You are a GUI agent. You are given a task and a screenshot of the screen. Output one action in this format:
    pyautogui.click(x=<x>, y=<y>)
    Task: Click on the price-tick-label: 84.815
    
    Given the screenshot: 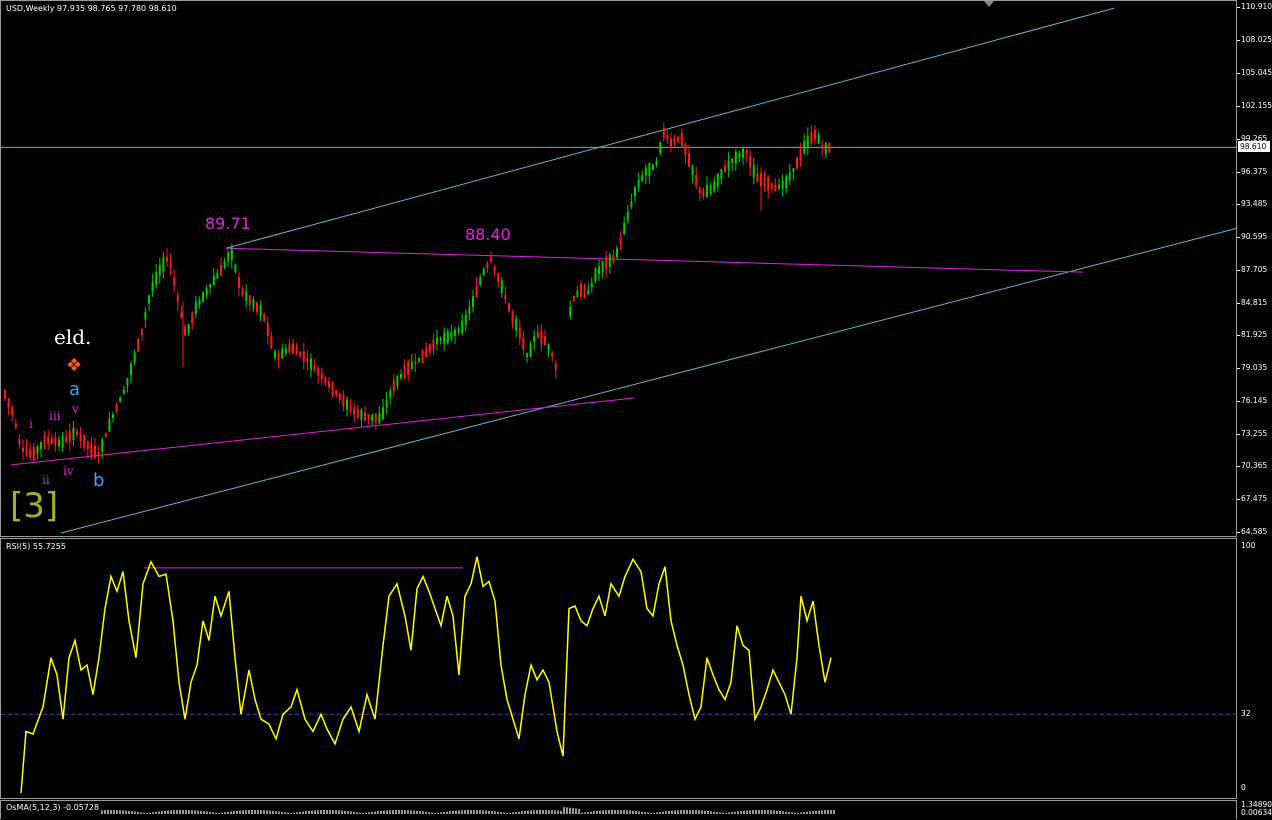 What is the action you would take?
    pyautogui.click(x=1254, y=302)
    